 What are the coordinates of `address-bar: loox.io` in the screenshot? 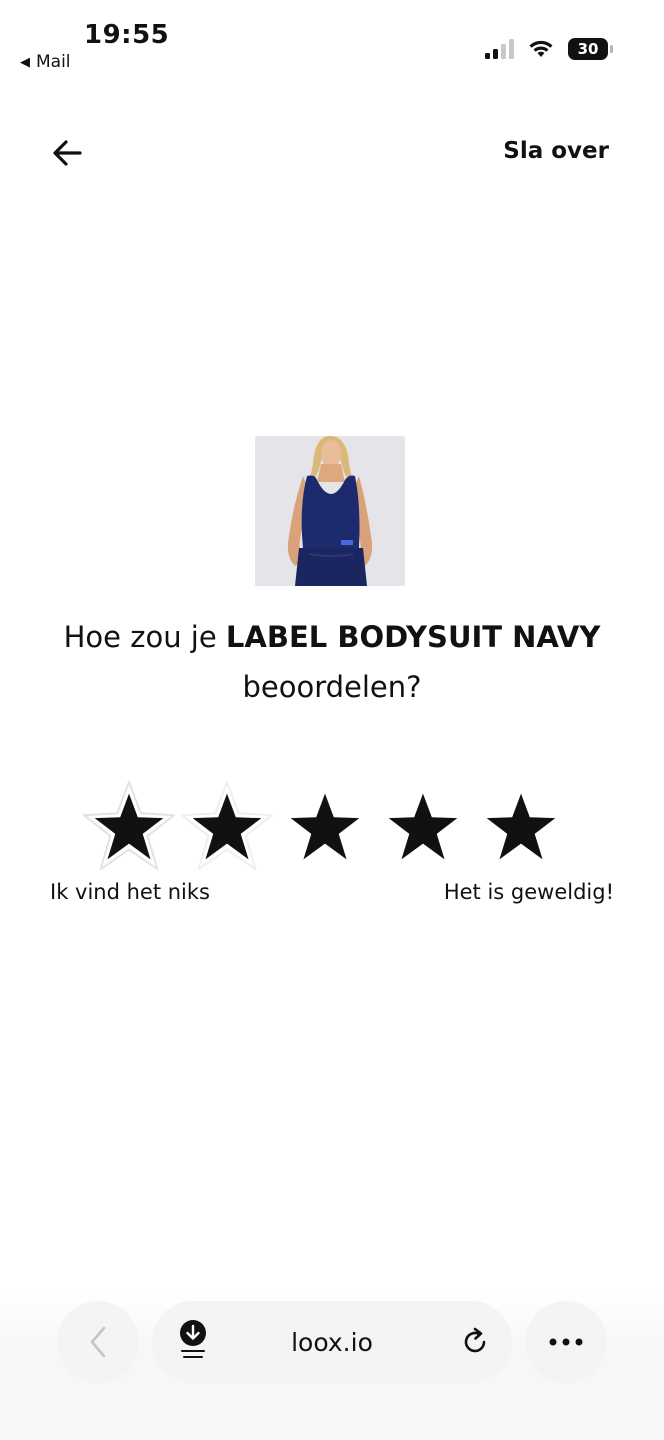 It's located at (332, 1342).